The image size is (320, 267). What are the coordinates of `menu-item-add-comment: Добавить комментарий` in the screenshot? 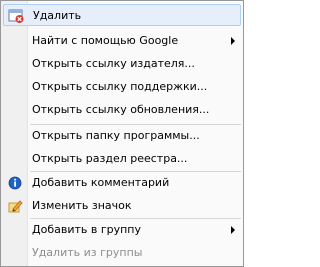 It's located at (122, 183).